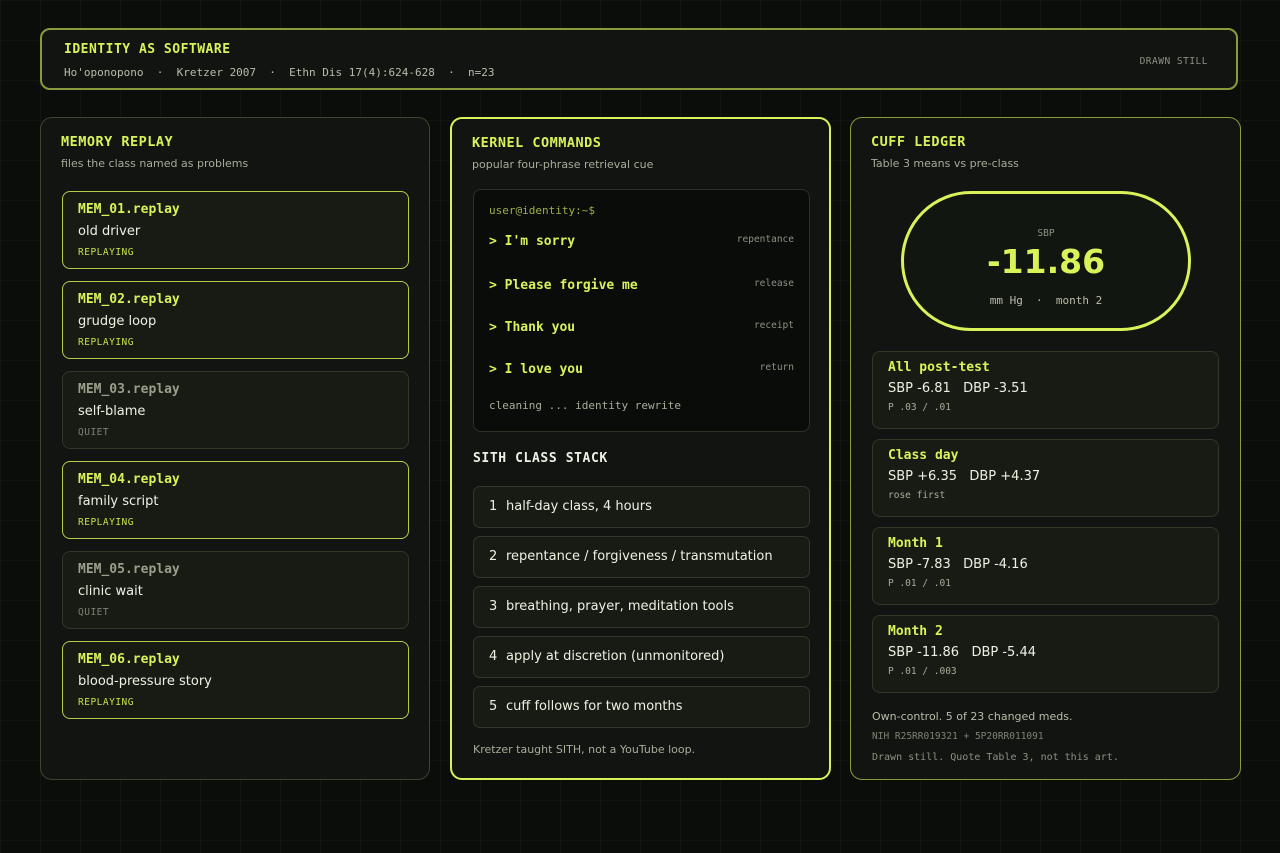 The width and height of the screenshot is (1280, 853). What do you see at coordinates (1173, 61) in the screenshot?
I see `drawn-still-label: DRAWN STILL` at bounding box center [1173, 61].